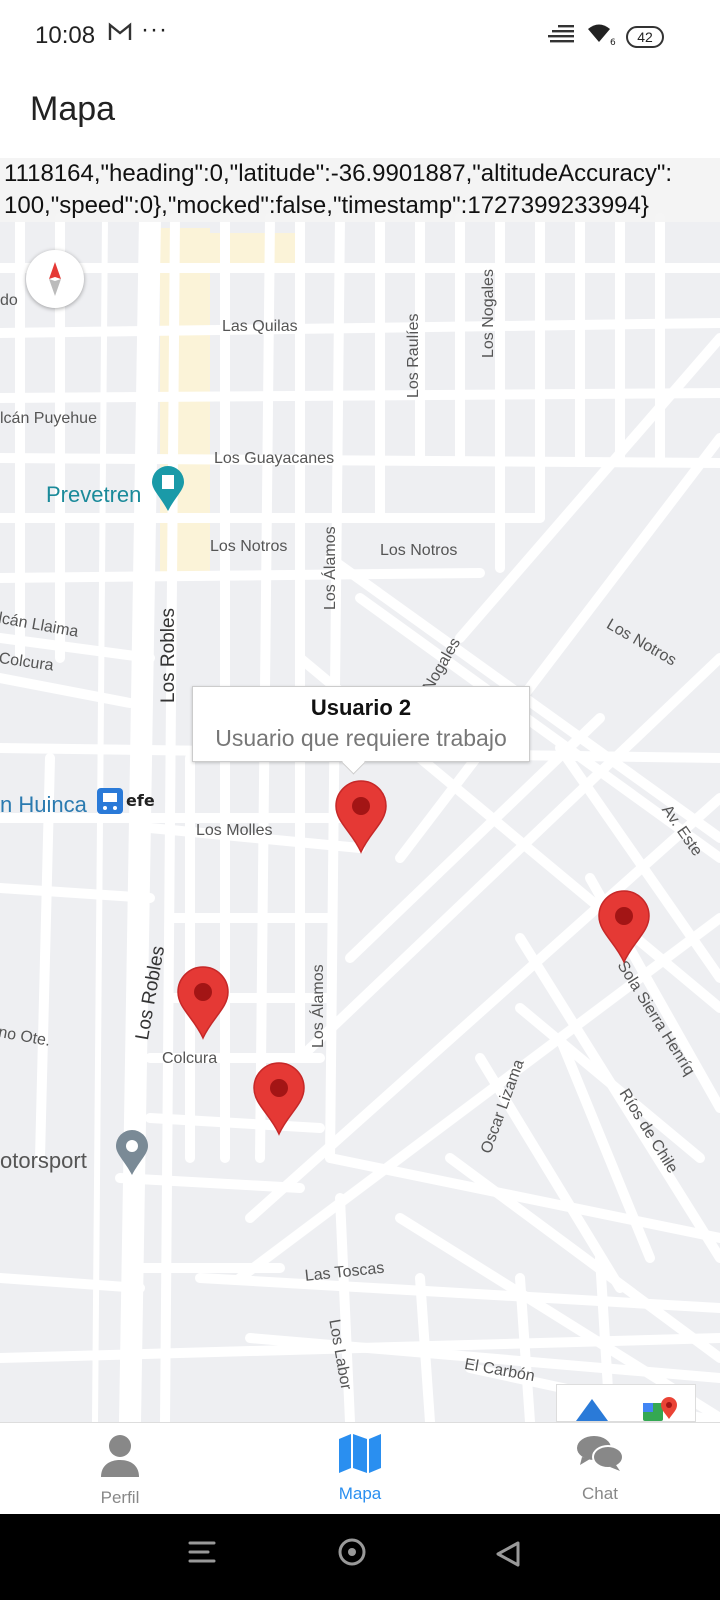 Image resolution: width=720 pixels, height=1600 pixels. What do you see at coordinates (659, 1409) in the screenshot?
I see `google-maps-icon` at bounding box center [659, 1409].